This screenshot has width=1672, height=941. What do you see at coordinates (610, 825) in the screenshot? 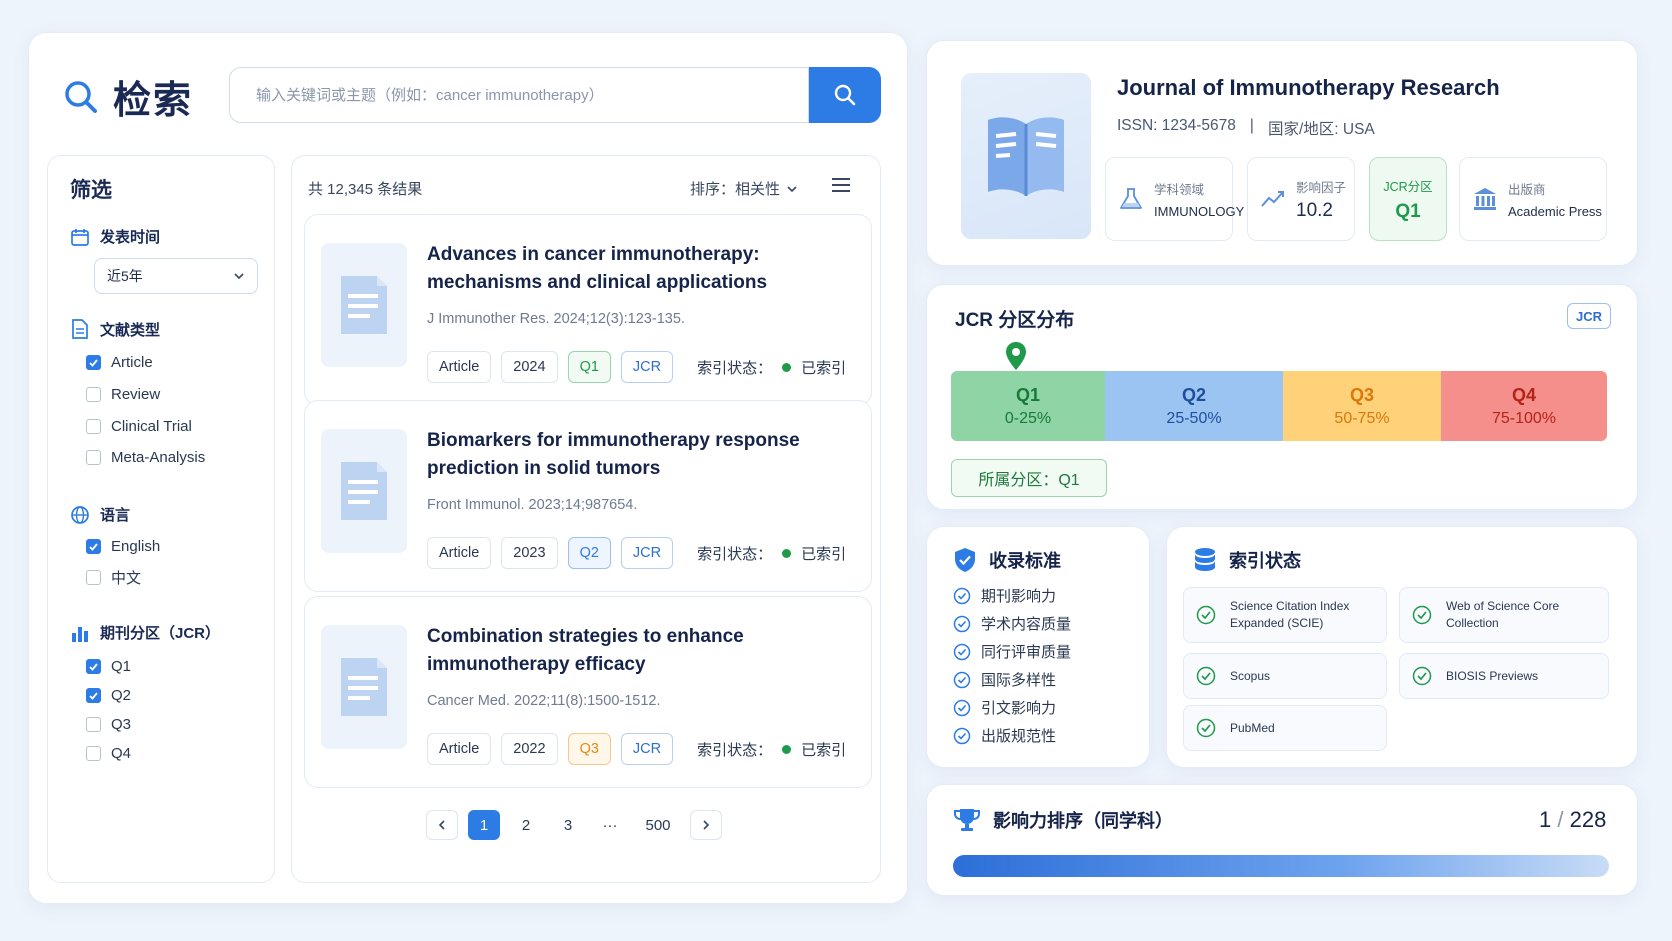
I see `page-ellipsis: ···` at bounding box center [610, 825].